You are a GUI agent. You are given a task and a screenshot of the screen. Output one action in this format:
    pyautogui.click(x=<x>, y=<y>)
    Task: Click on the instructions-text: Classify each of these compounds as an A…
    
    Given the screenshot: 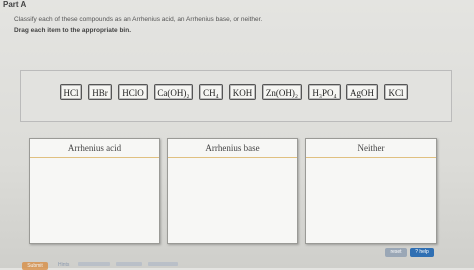 What is the action you would take?
    pyautogui.click(x=138, y=19)
    